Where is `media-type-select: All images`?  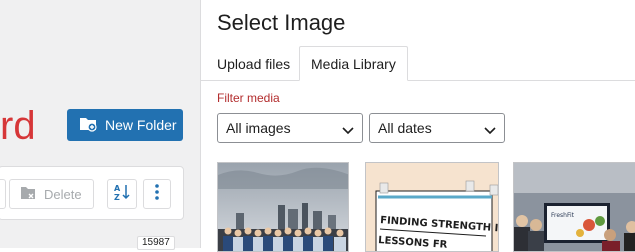
media-type-select: All images is located at coordinates (290, 128).